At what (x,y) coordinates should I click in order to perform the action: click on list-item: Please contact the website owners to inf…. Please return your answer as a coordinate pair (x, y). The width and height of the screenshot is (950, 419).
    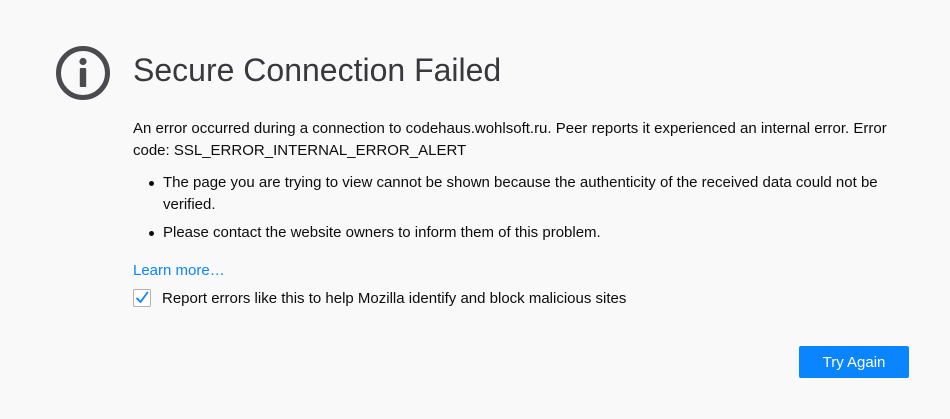
    Looking at the image, I should click on (513, 233).